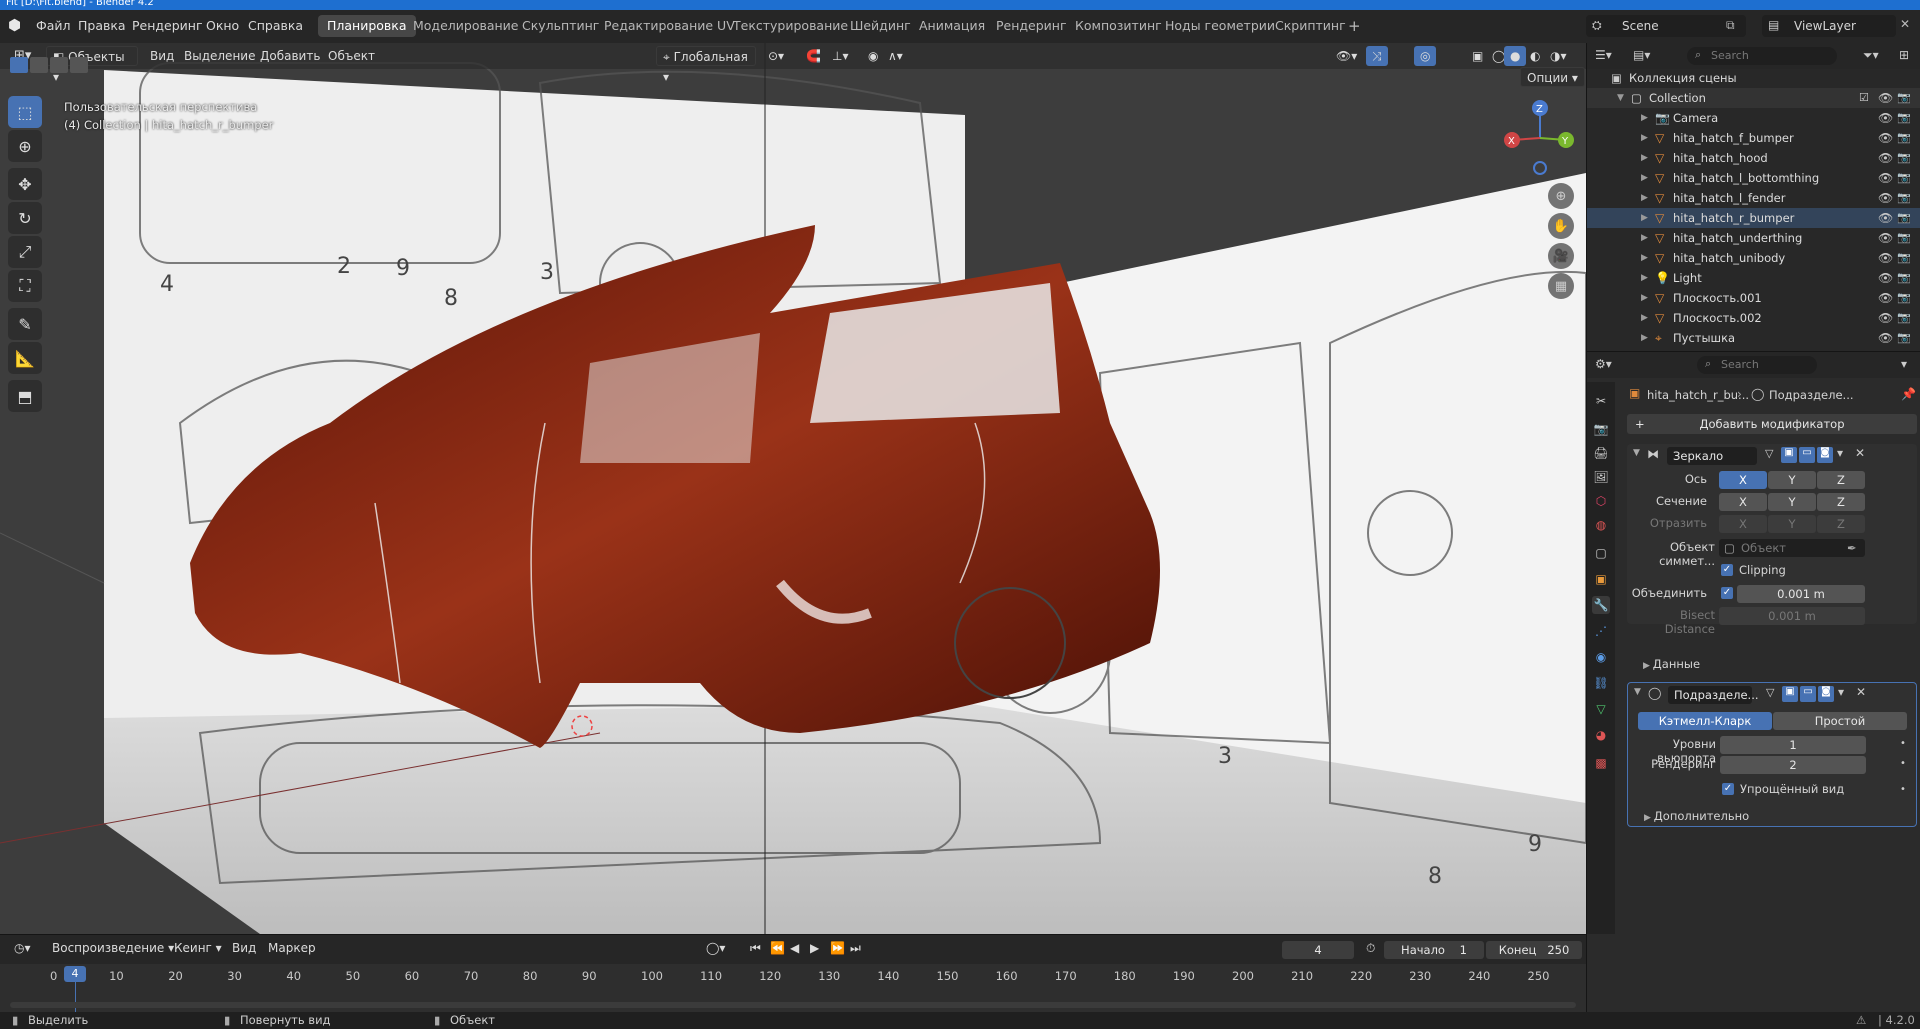 This screenshot has width=1920, height=1029. Describe the element at coordinates (351, 56) in the screenshot. I see `menu-object: Объект` at that location.